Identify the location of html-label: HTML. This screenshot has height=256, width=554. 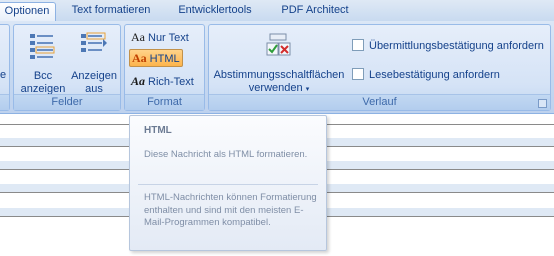
(164, 59).